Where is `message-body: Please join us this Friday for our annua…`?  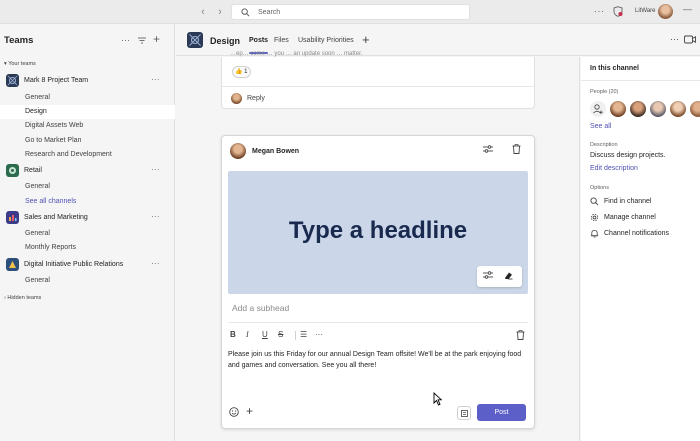
message-body: Please join us this Friday for our annua… is located at coordinates (376, 360).